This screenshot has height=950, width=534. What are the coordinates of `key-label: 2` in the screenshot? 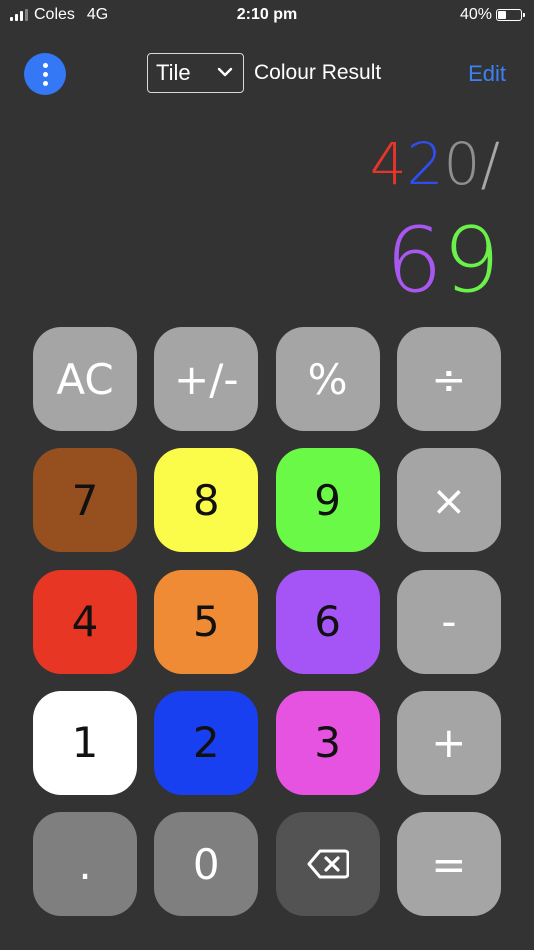 It's located at (206, 743).